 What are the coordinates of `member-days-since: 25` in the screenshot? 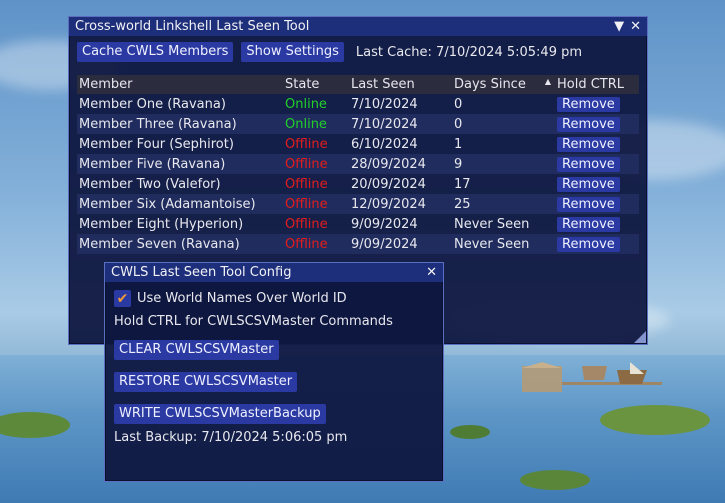 It's located at (503, 204).